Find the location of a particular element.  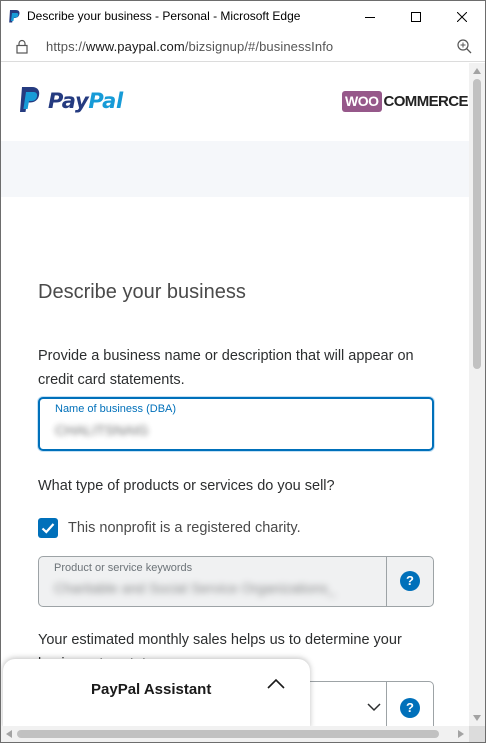

keywords-help-icon: ? is located at coordinates (410, 581).